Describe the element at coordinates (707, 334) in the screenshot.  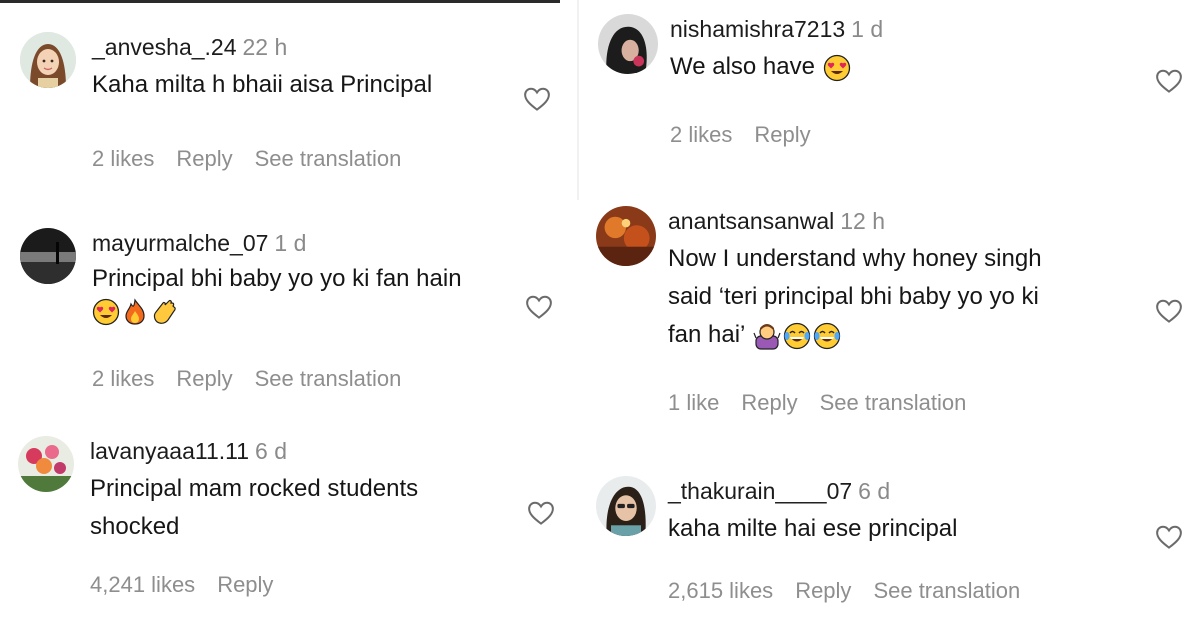
I see `comment-text-line-3: fan hai’` at that location.